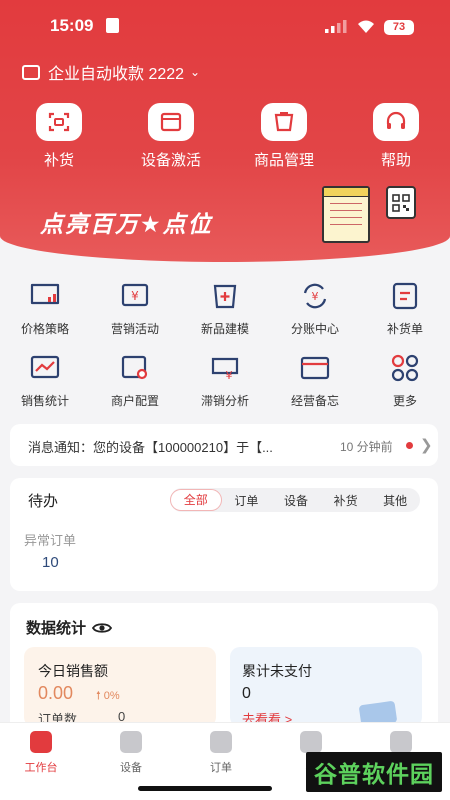  I want to click on feature-label: 补货单, so click(404, 329).